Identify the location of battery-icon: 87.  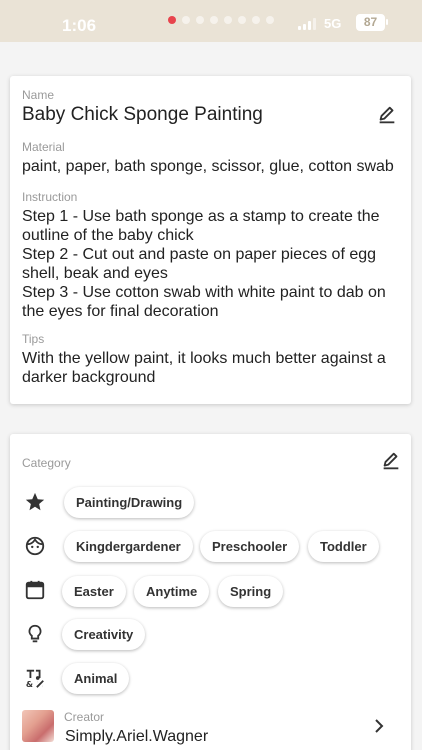
(370, 22).